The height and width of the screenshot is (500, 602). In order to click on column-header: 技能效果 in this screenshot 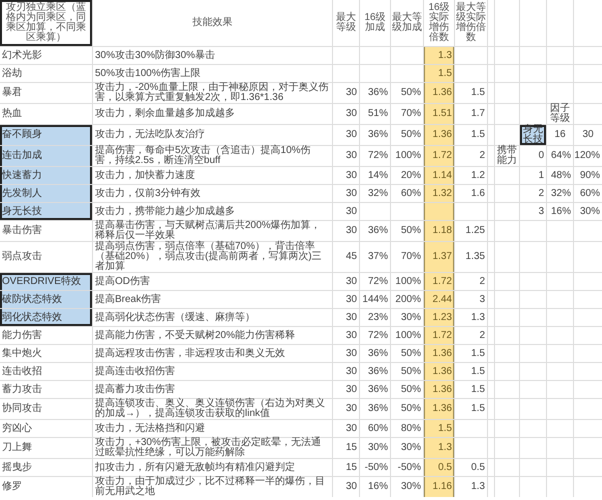, I will do `click(212, 23)`.